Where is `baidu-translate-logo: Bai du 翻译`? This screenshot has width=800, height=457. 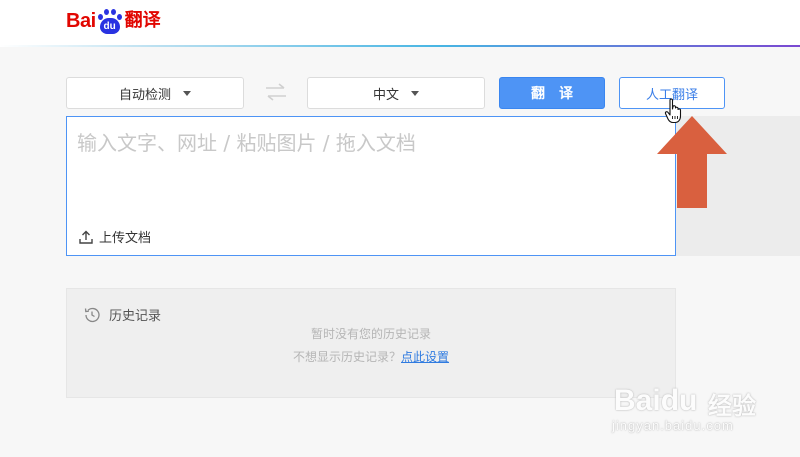
baidu-translate-logo: Bai du 翻译 is located at coordinates (113, 18).